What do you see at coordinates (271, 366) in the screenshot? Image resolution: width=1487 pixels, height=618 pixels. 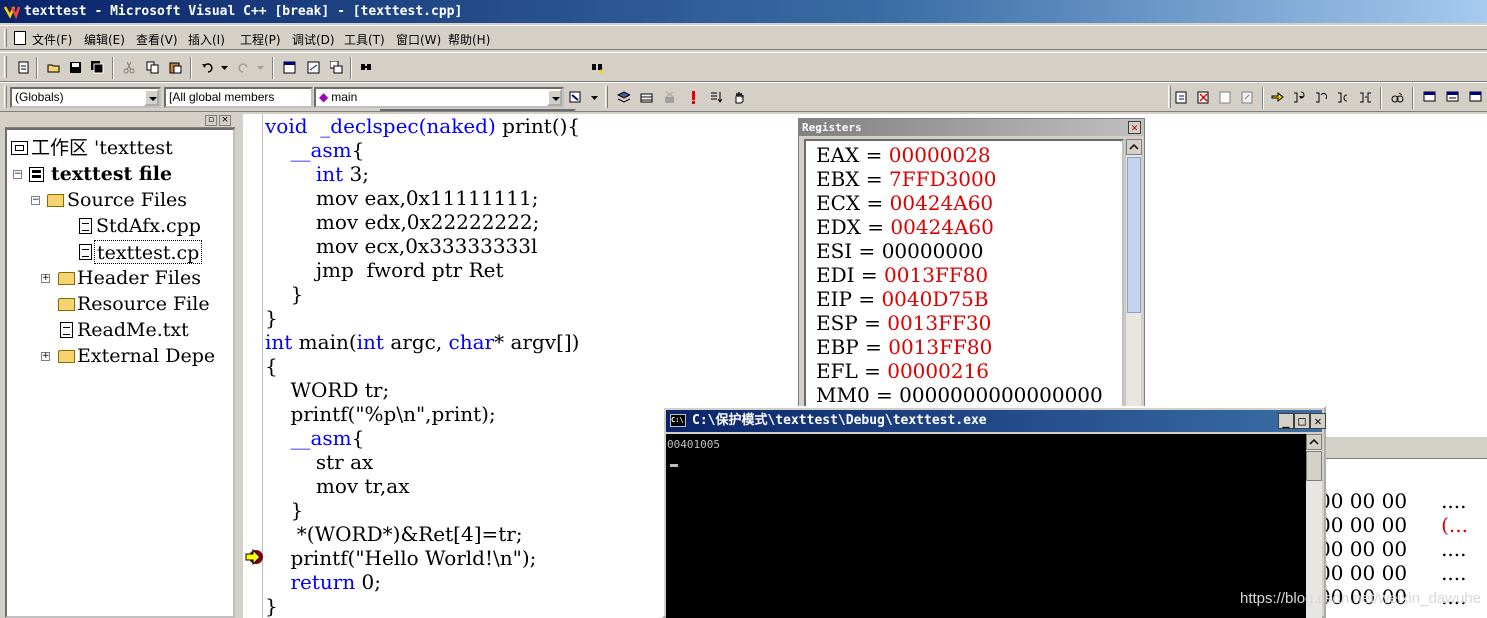 I see `code-line: {` at bounding box center [271, 366].